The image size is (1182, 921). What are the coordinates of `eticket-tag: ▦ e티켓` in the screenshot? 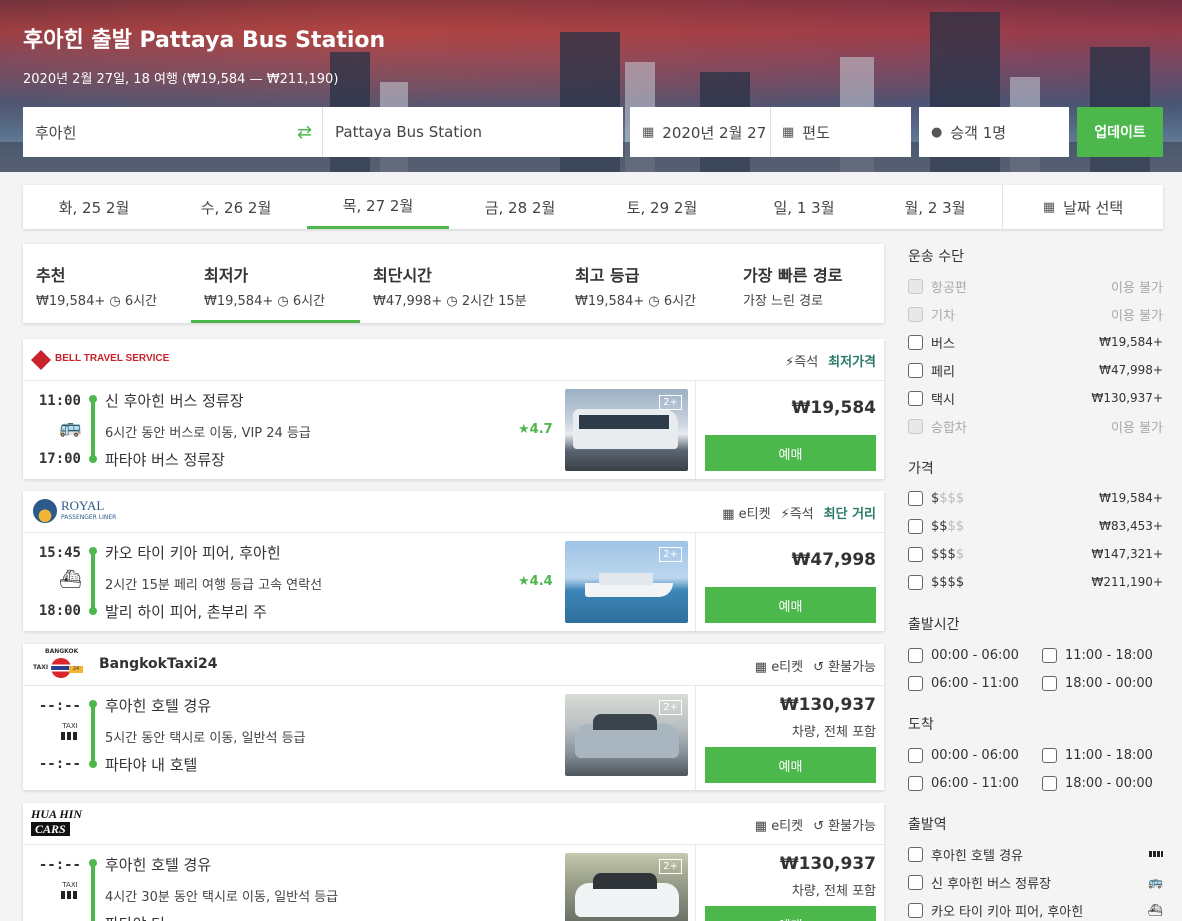 It's located at (779, 665).